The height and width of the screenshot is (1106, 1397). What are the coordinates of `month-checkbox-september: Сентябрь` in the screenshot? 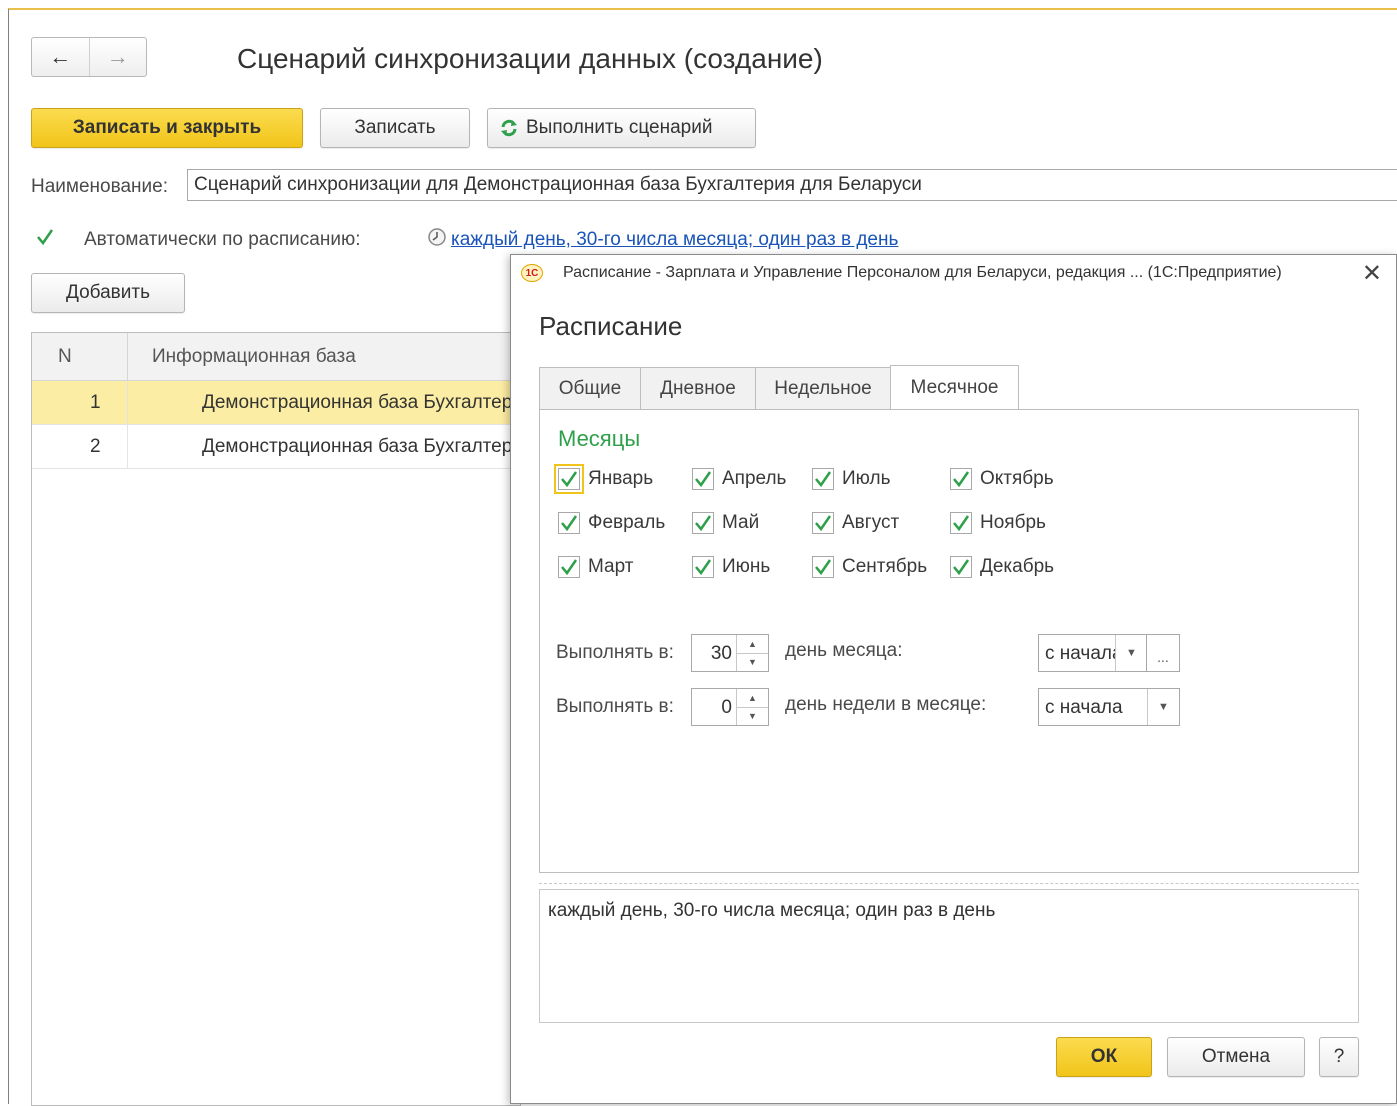 It's located at (869, 567).